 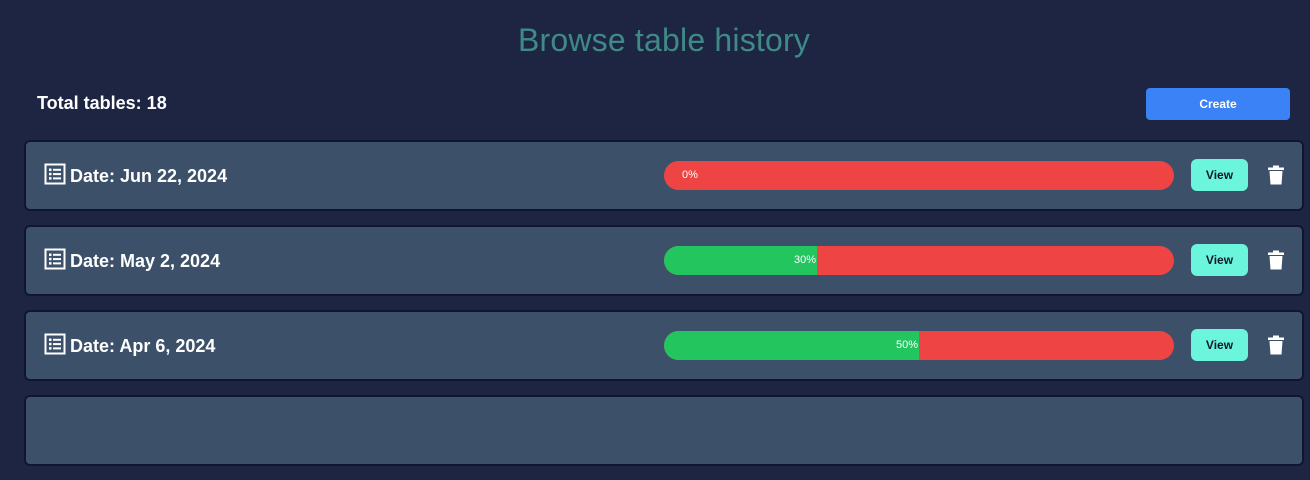 I want to click on list-item: Date: Jun 22, 2024 0% View, so click(x=664, y=175).